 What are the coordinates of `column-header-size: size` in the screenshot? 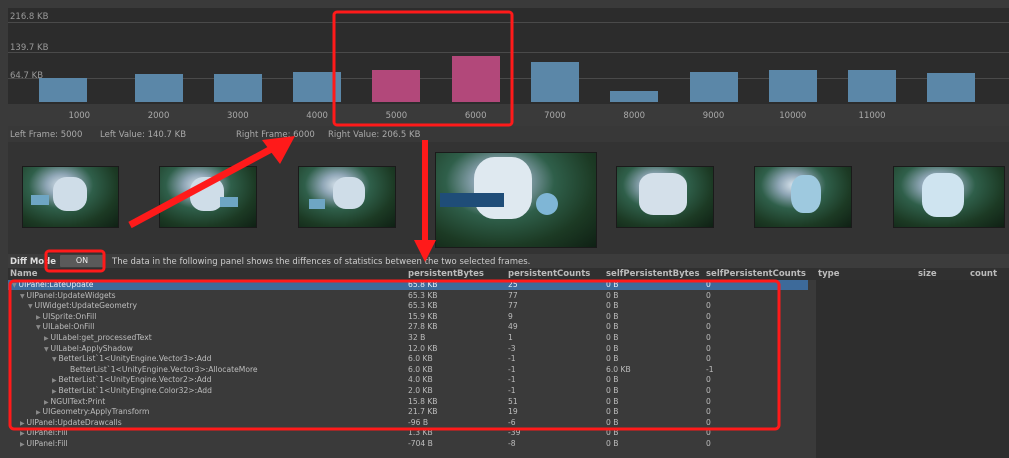 It's located at (927, 274).